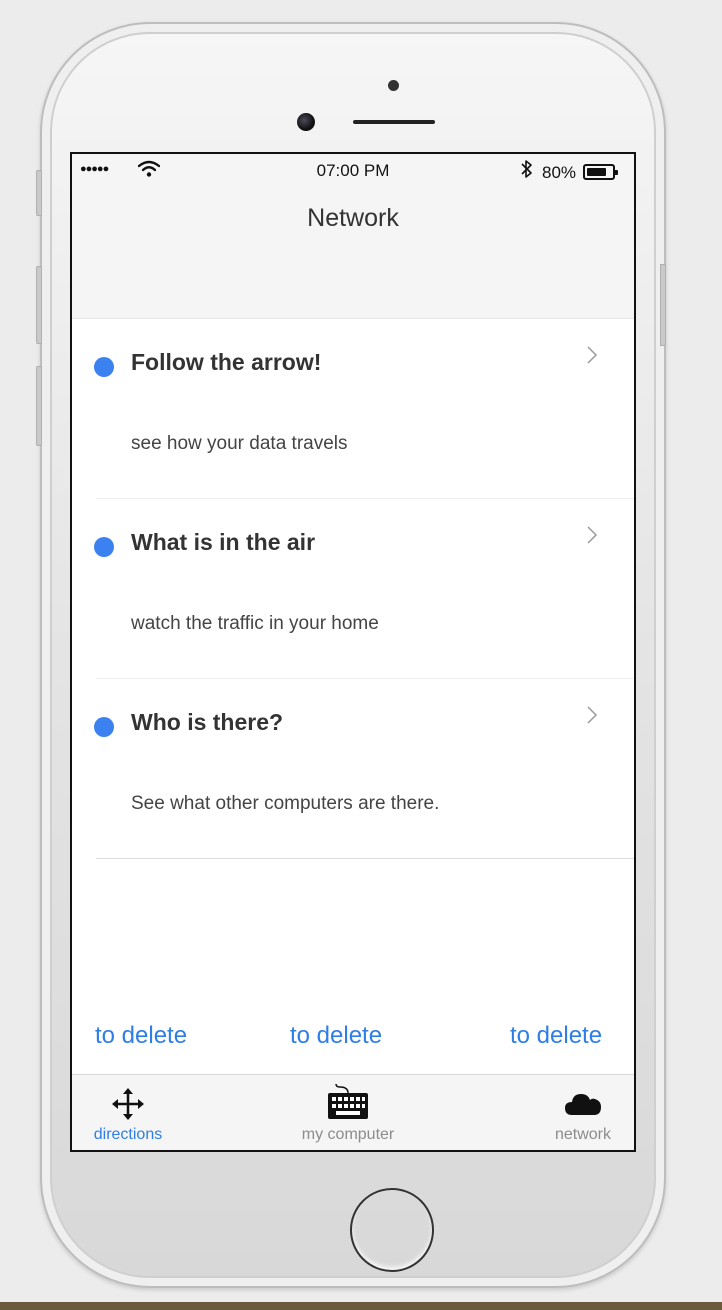 This screenshot has height=1310, width=722. I want to click on status-bar: ●●●●● 07:00 PM 80%, so click(353, 171).